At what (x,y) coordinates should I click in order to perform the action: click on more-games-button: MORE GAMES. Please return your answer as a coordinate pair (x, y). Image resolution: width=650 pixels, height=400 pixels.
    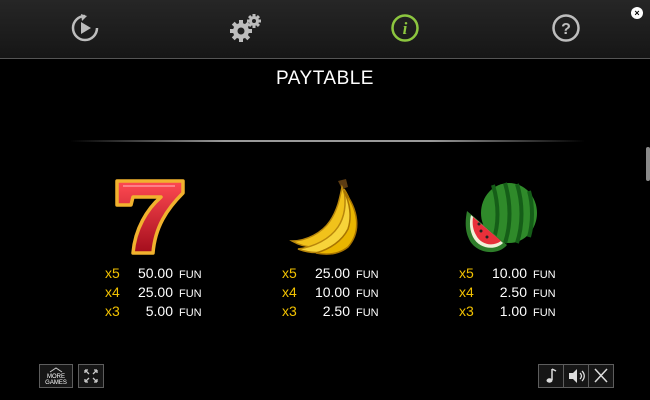
    Looking at the image, I should click on (56, 376).